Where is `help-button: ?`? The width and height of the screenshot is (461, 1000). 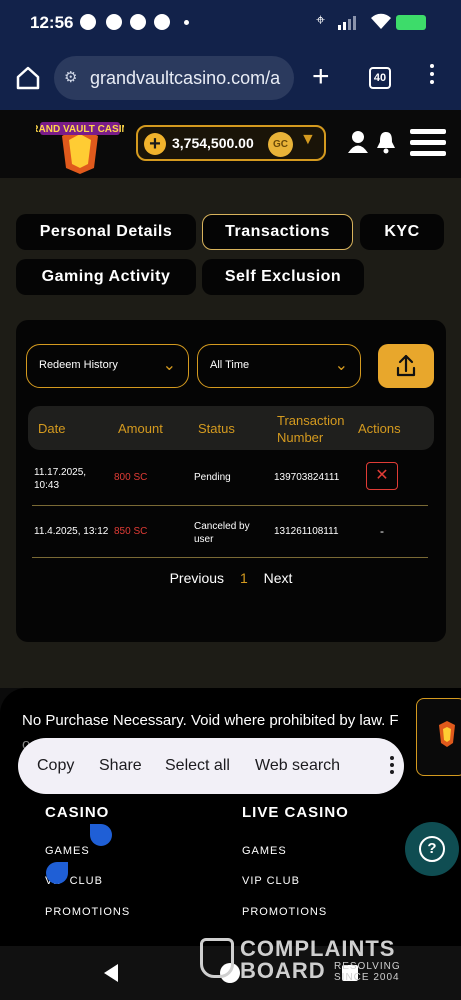 help-button: ? is located at coordinates (432, 849).